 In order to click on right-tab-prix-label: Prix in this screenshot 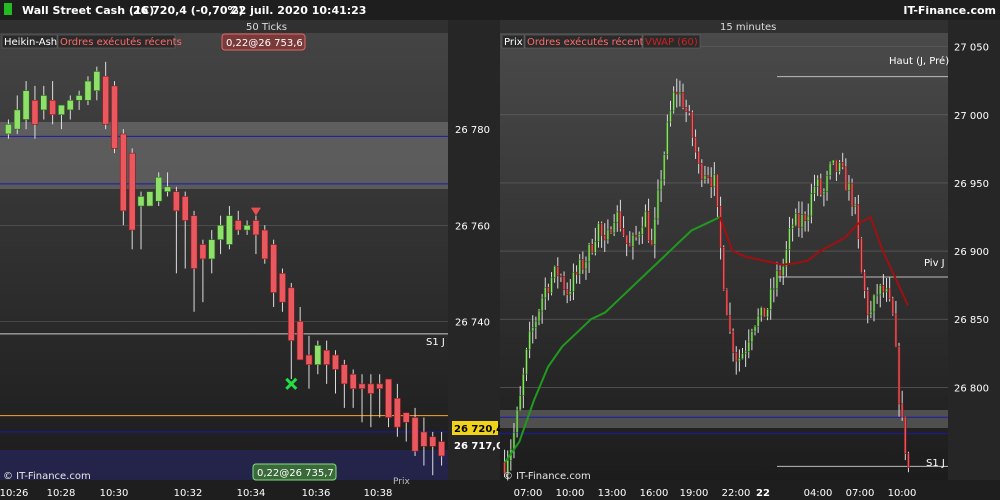, I will do `click(513, 42)`.